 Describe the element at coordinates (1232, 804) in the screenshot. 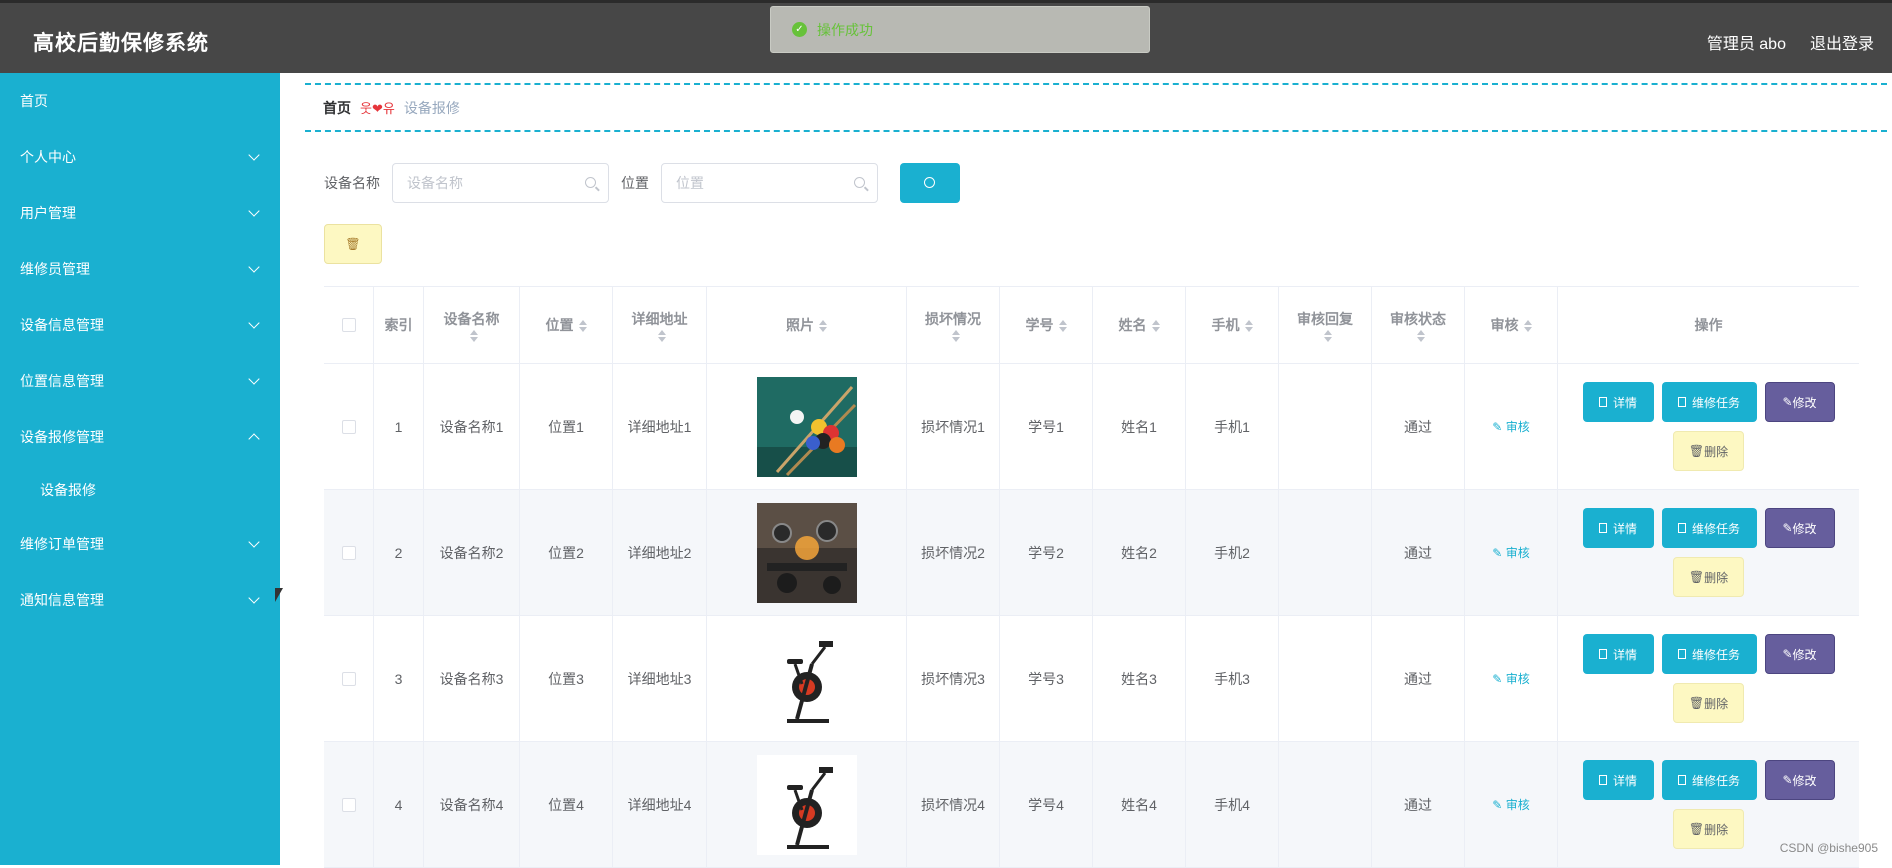

I see `phone: 手机4` at that location.